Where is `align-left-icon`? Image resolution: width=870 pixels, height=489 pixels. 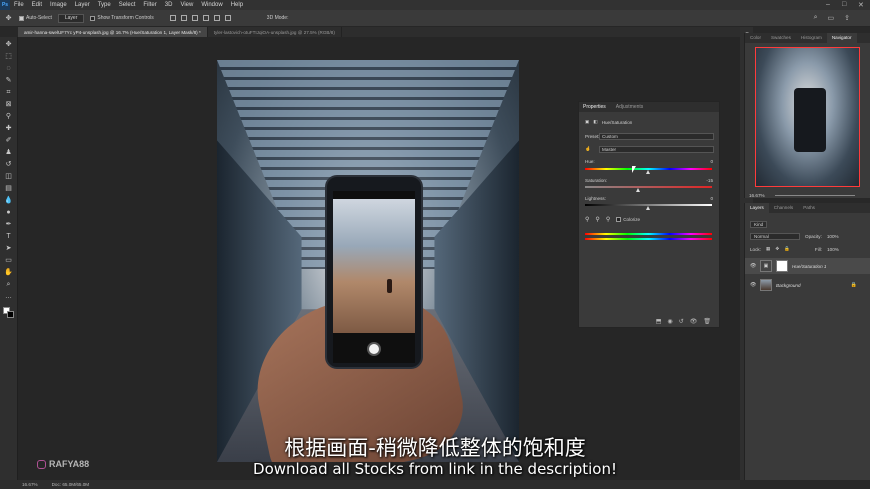 align-left-icon is located at coordinates (172, 18).